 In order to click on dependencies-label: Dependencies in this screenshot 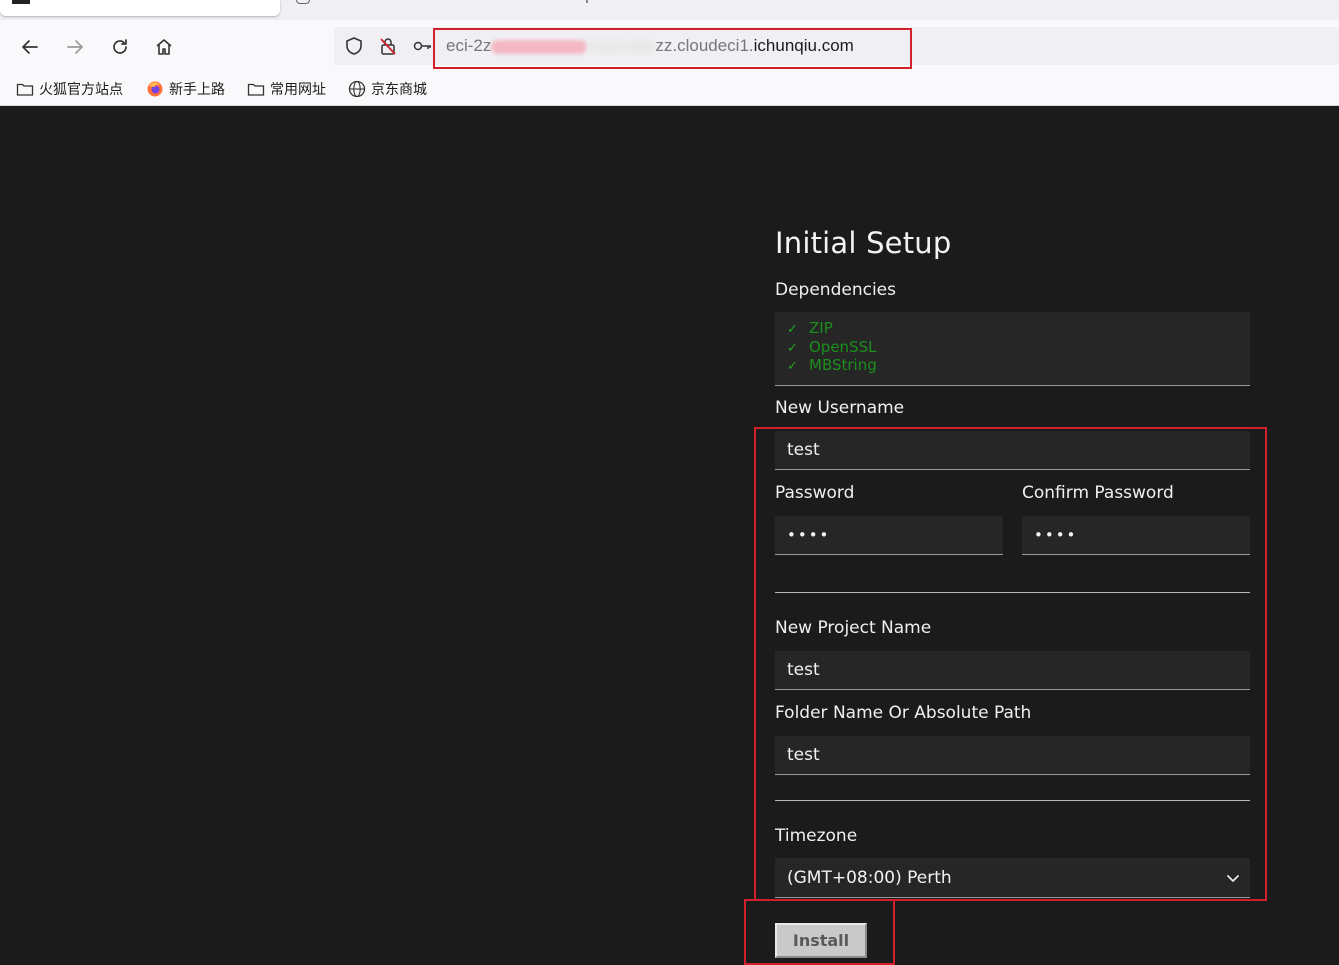, I will do `click(835, 290)`.